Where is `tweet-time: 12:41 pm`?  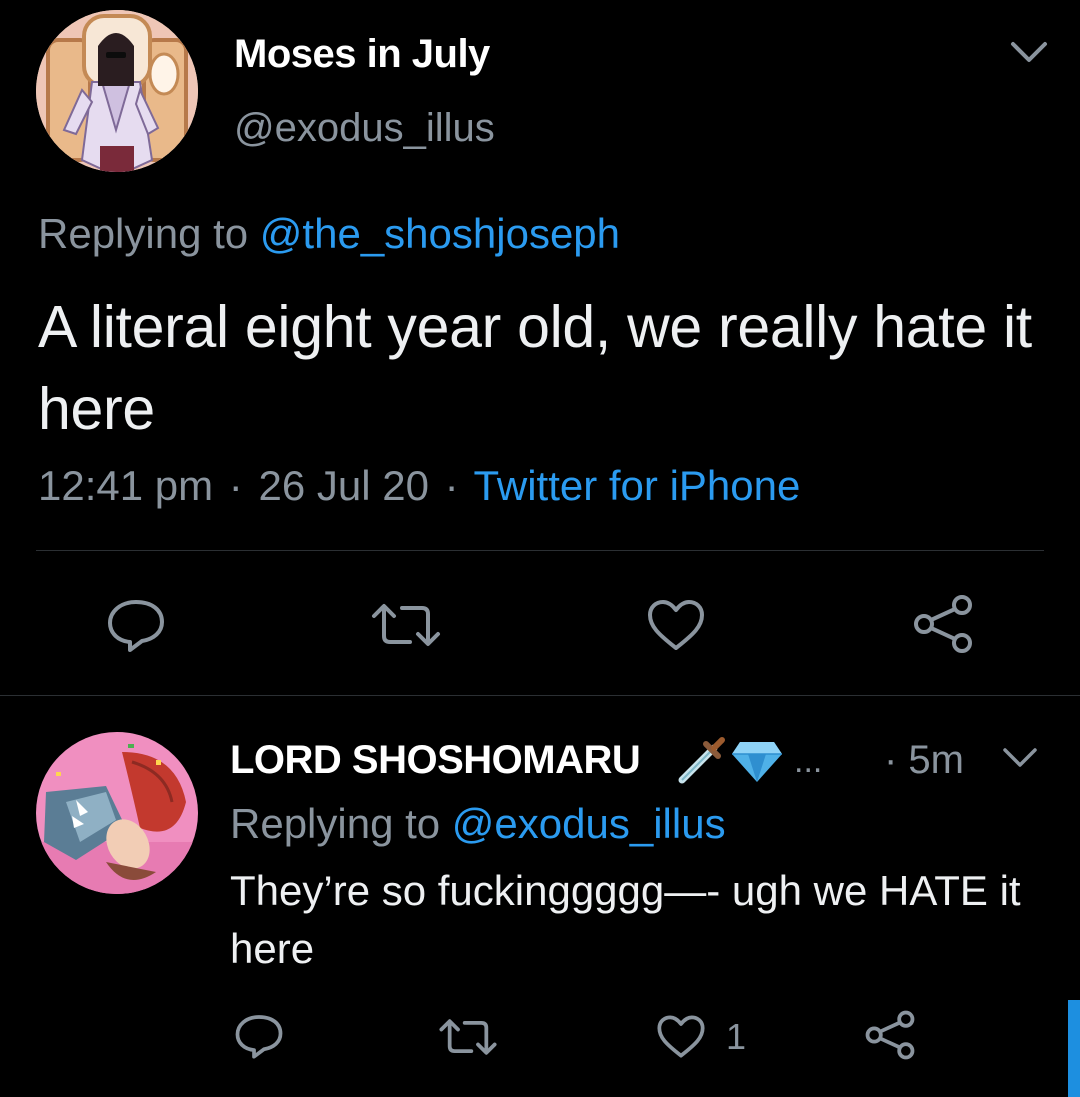
tweet-time: 12:41 pm is located at coordinates (126, 485).